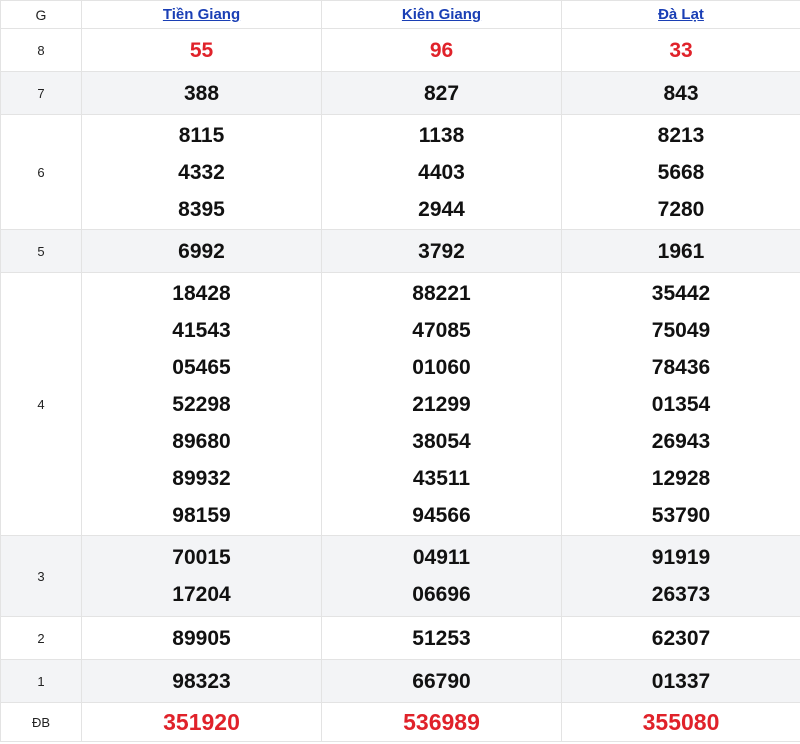 This screenshot has width=800, height=744. I want to click on result-cell: 91919 26373, so click(680, 576).